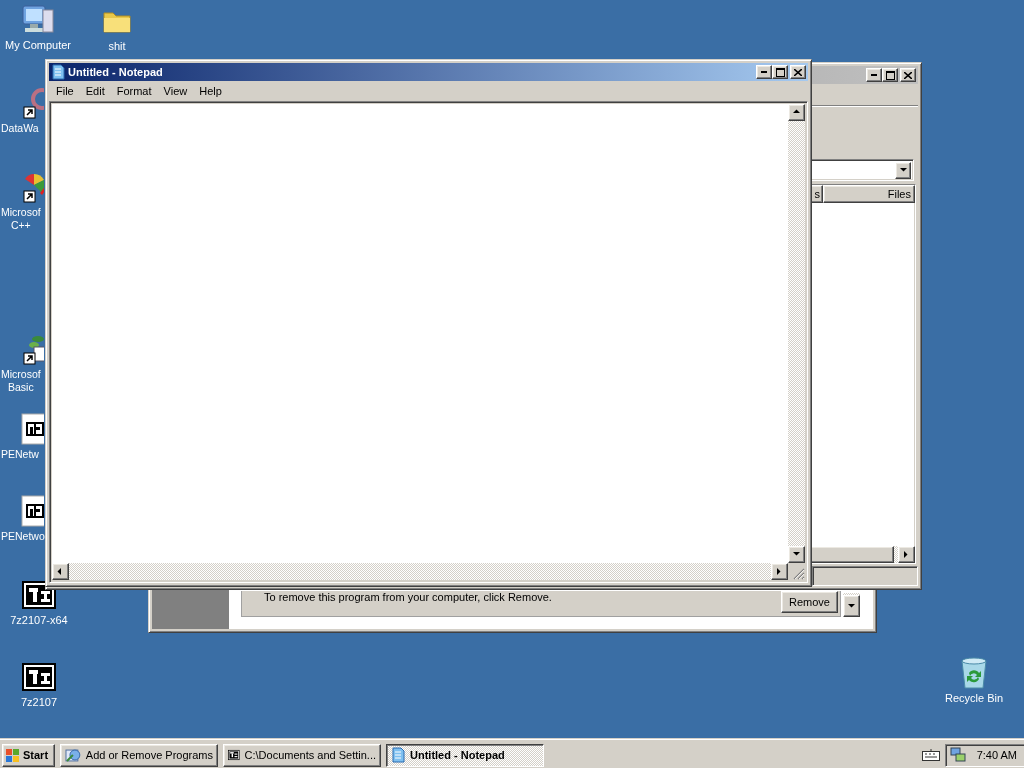 This screenshot has width=1024, height=768. Describe the element at coordinates (39, 620) in the screenshot. I see `icon-label: 7z2107-x64` at that location.